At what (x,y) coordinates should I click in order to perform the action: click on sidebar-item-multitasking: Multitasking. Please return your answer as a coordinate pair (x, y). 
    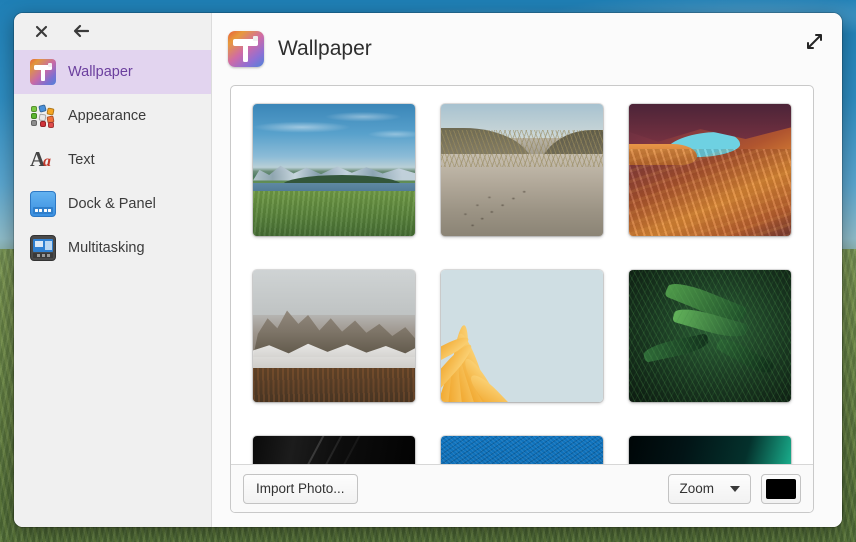
    Looking at the image, I should click on (112, 248).